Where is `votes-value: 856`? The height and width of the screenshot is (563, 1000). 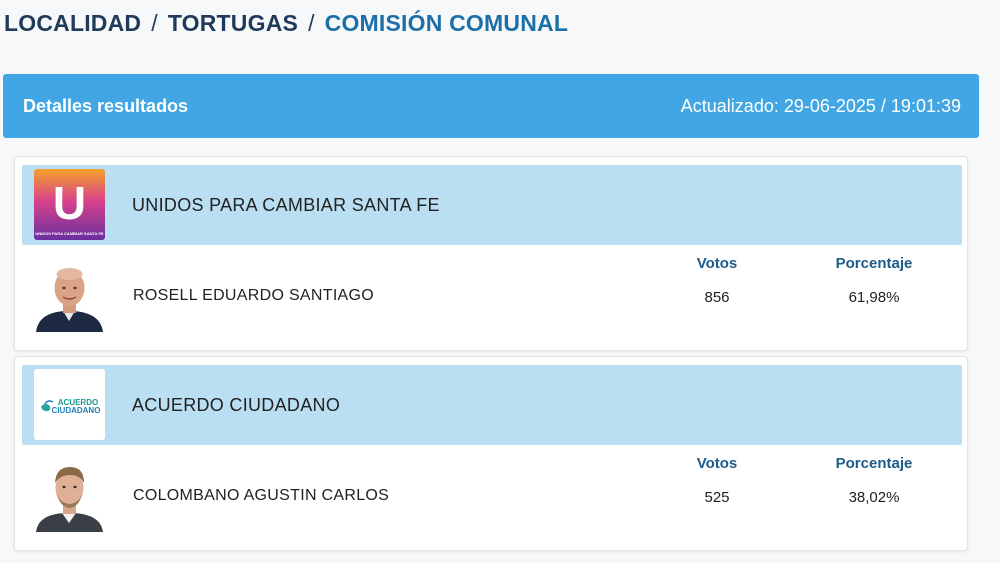
votes-value: 856 is located at coordinates (717, 297).